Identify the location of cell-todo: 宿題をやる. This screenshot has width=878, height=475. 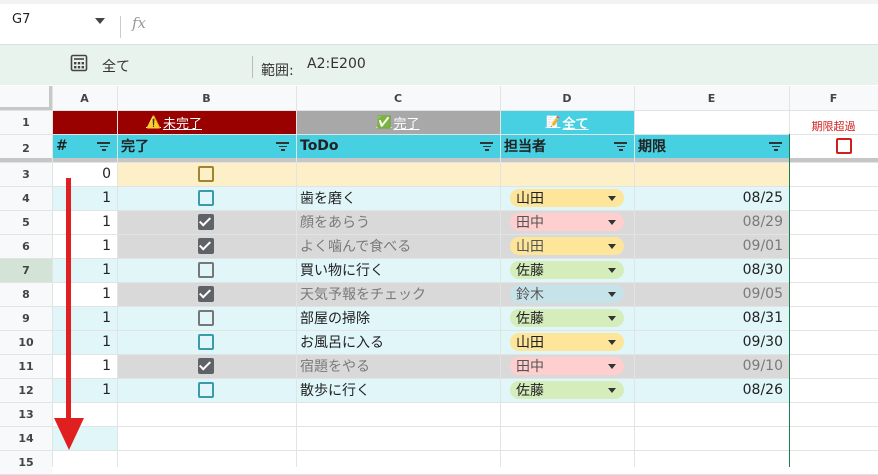
(398, 366).